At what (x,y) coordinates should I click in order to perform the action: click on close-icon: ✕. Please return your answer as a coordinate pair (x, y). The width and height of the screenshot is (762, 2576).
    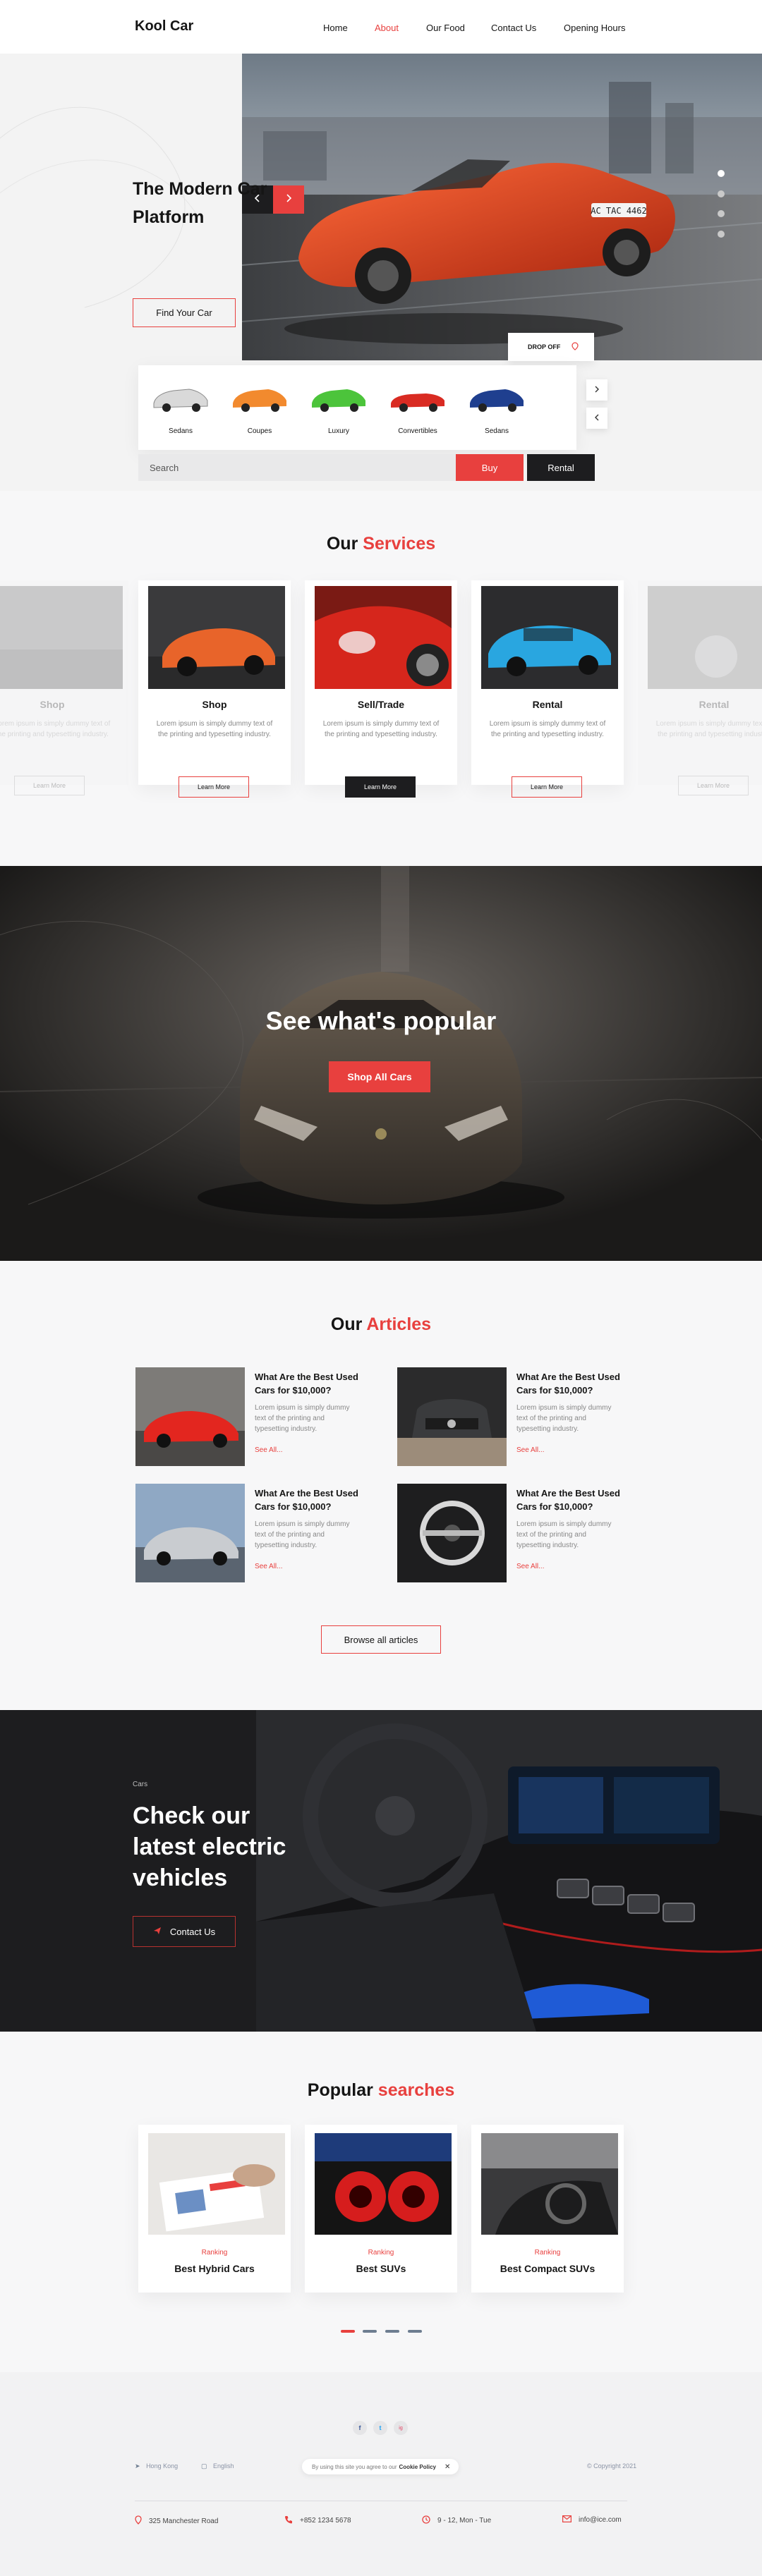
    Looking at the image, I should click on (447, 2467).